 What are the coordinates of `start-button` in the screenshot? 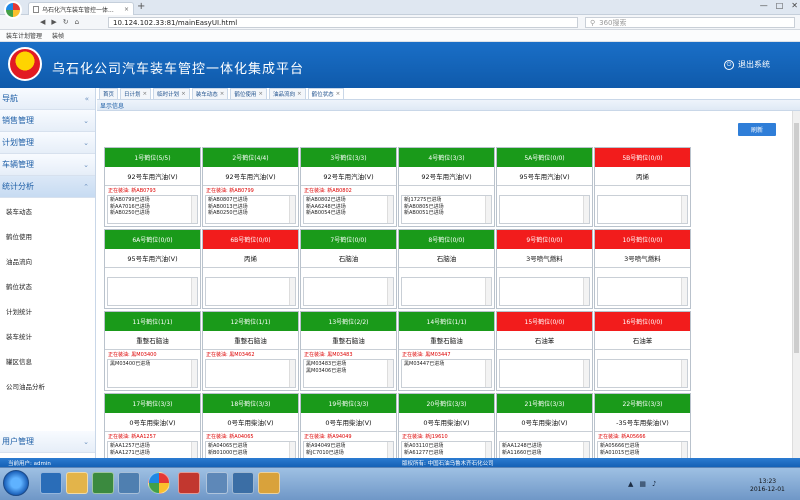 It's located at (16, 483).